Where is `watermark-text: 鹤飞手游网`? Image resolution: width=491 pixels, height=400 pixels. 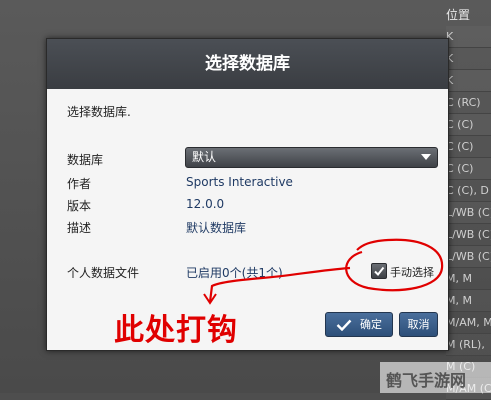
watermark-text: 鹤飞手游网 is located at coordinates (426, 380).